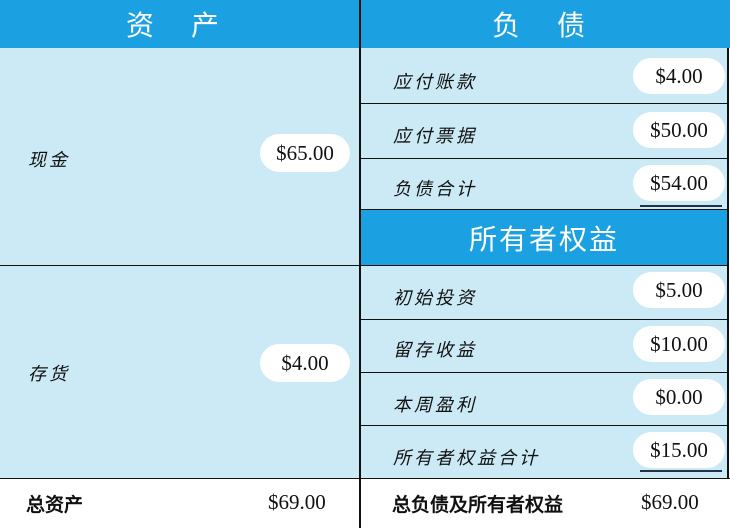 Image resolution: width=730 pixels, height=528 pixels. What do you see at coordinates (360, 264) in the screenshot?
I see `center-divider` at bounding box center [360, 264].